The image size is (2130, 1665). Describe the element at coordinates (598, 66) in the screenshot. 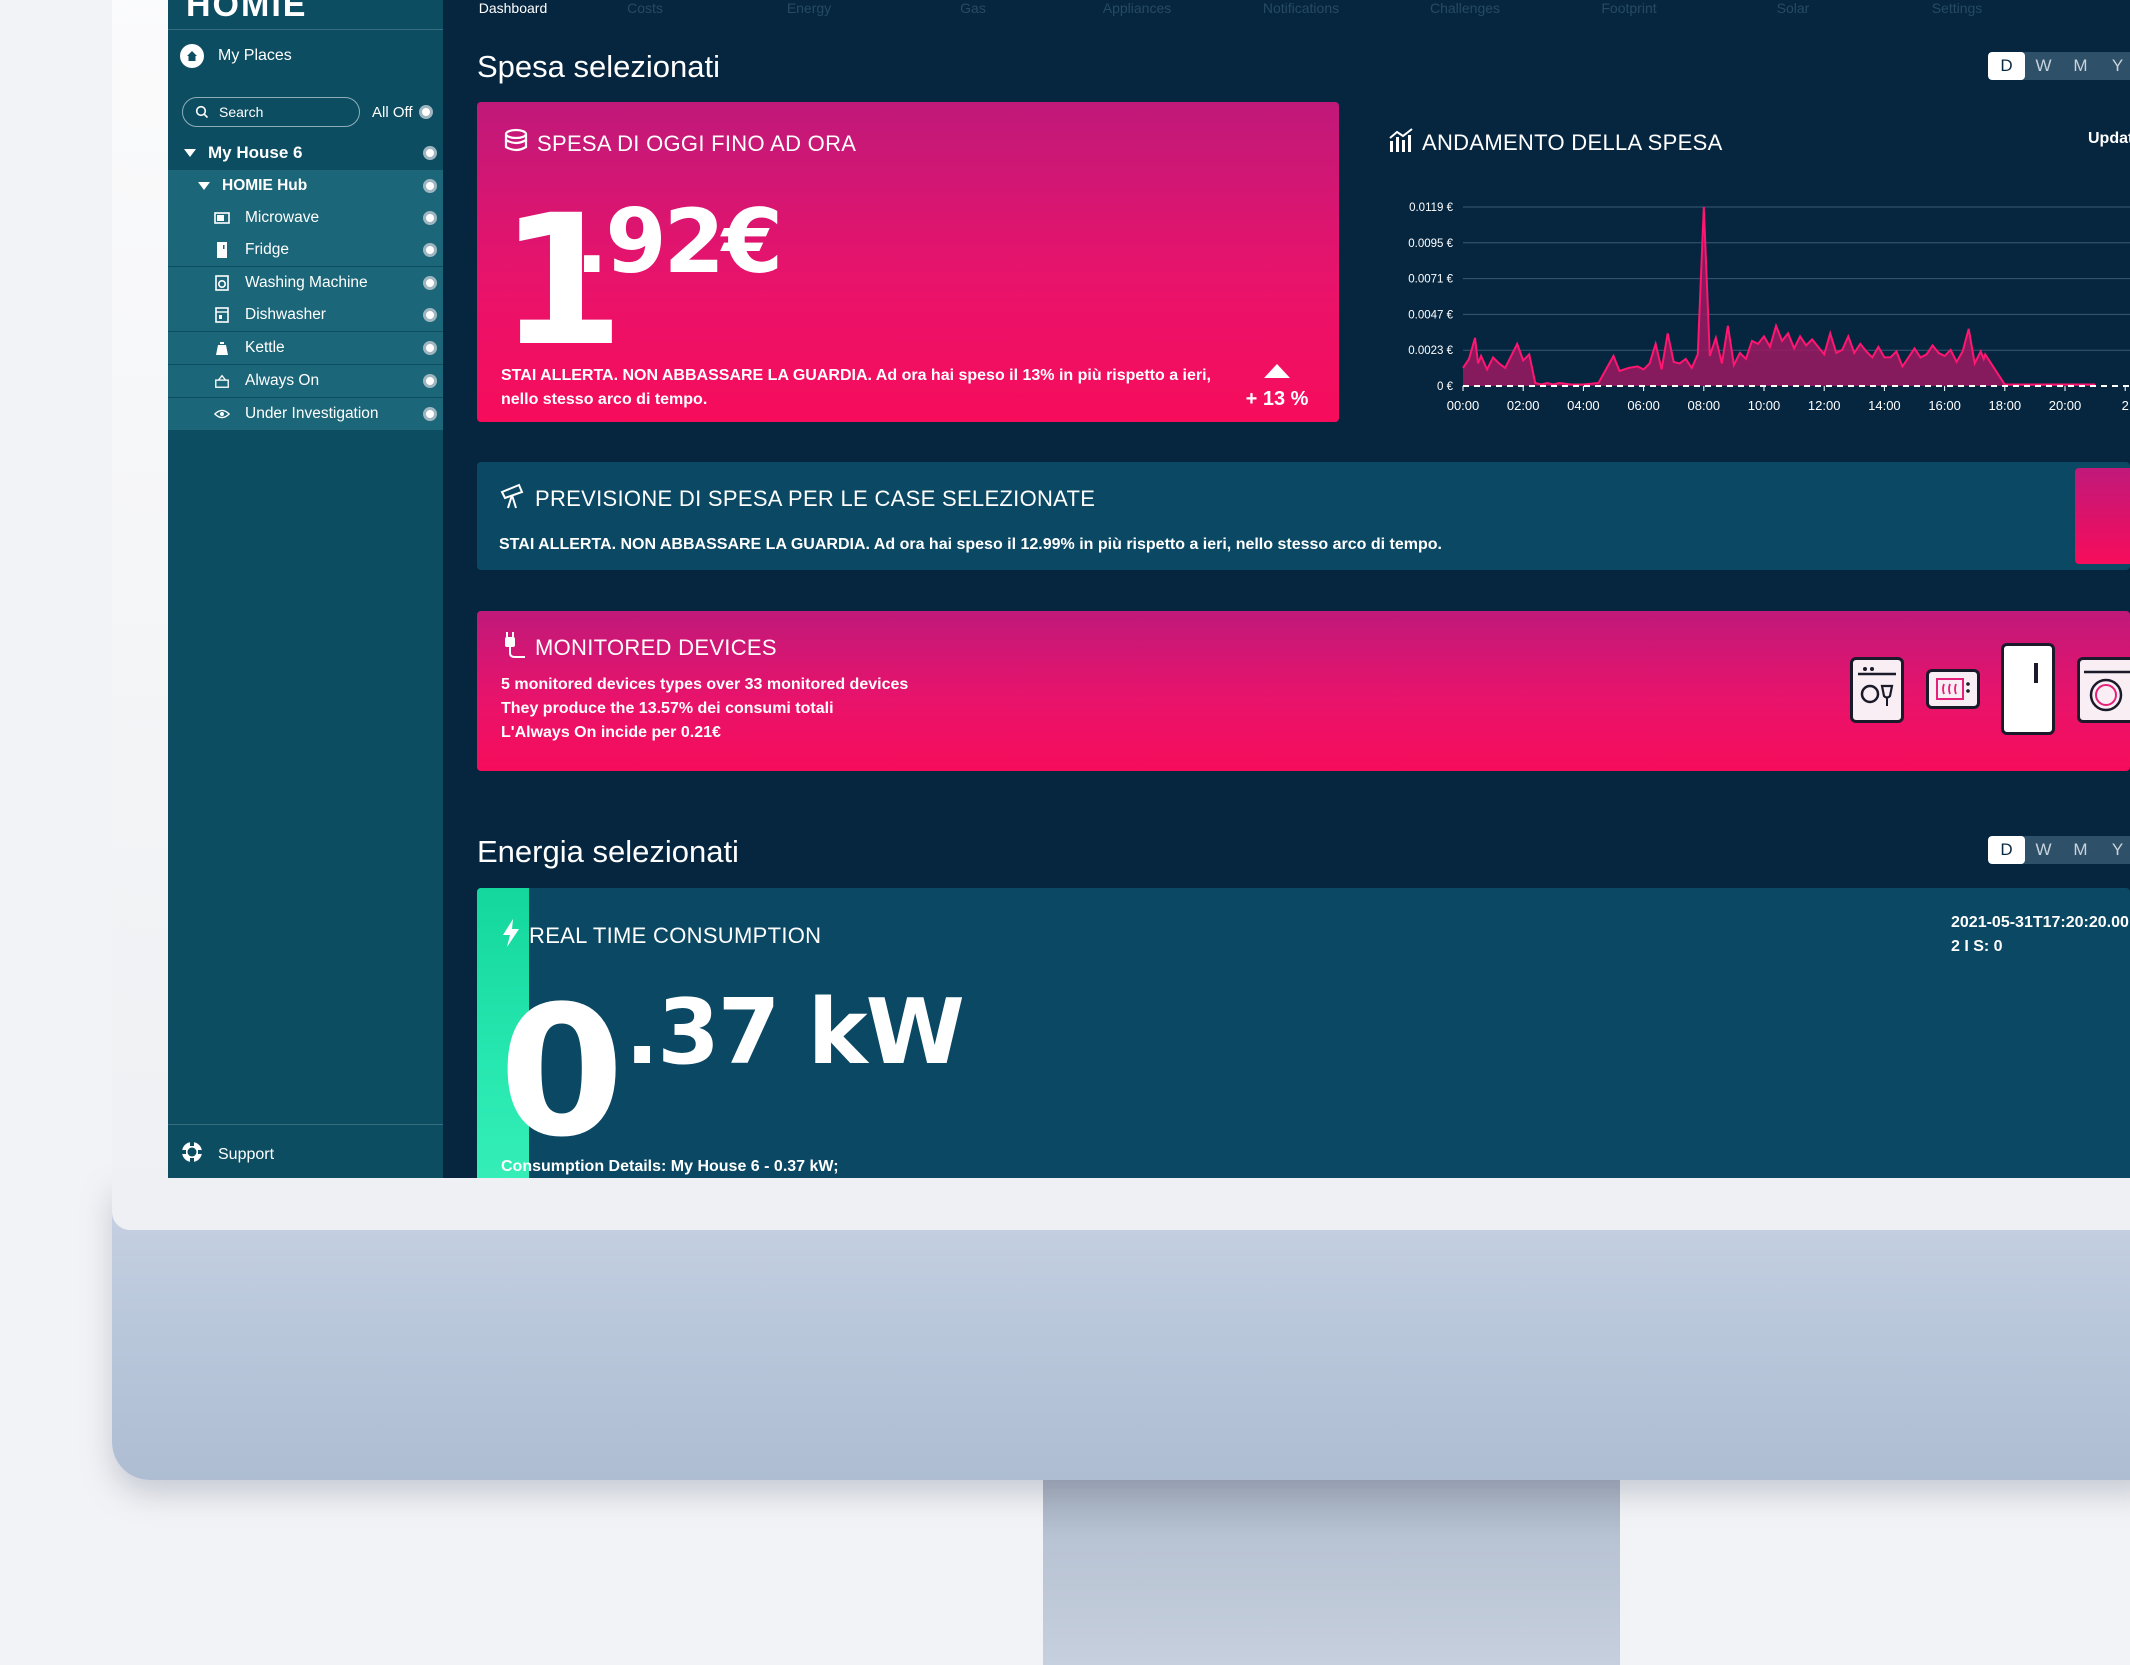

I see `section-title-spesa: Spesa selezionati` at that location.